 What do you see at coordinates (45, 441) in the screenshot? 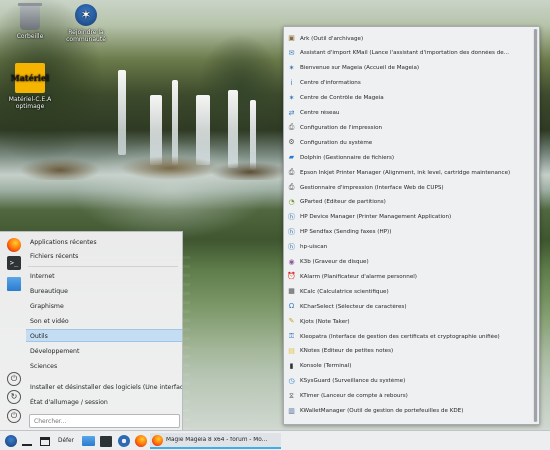
I see `pager-button` at bounding box center [45, 441].